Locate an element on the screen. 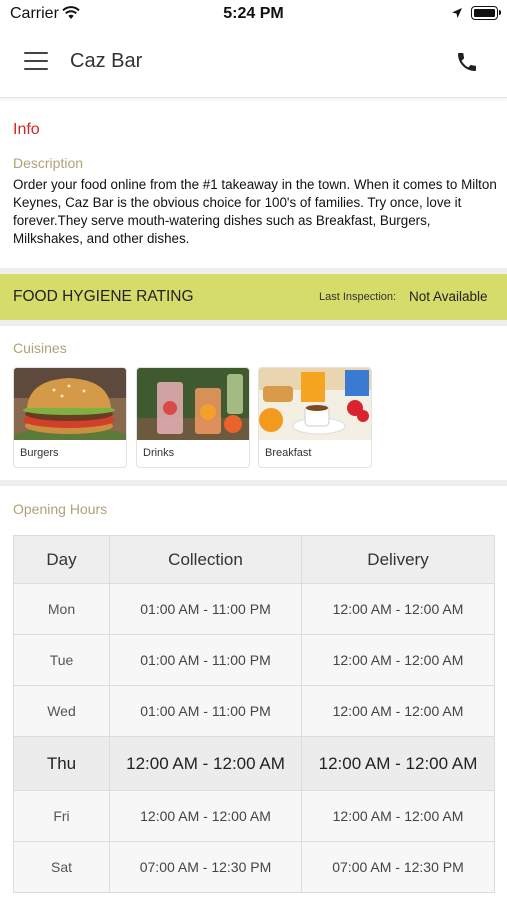 This screenshot has height=900, width=507. cuisine-name: Drinks is located at coordinates (159, 453).